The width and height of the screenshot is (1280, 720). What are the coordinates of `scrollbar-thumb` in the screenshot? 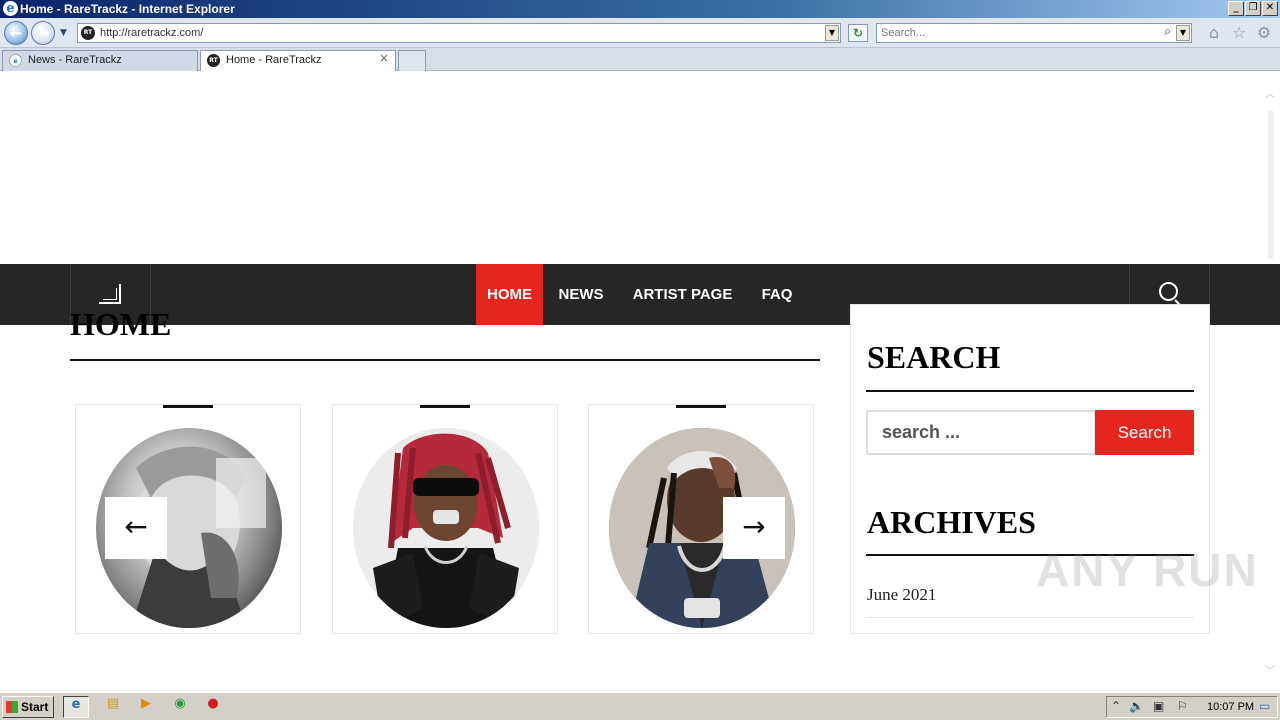 It's located at (1271, 185).